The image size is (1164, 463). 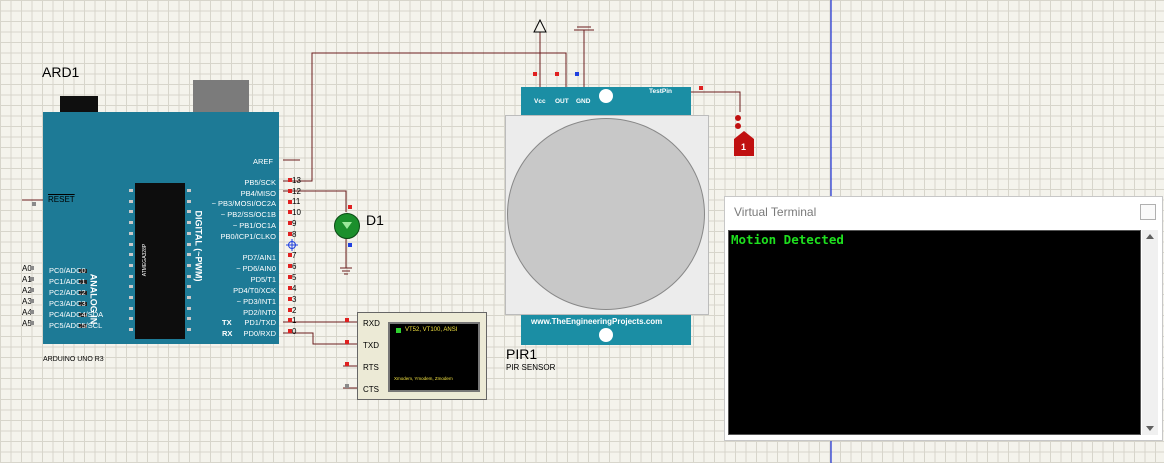 What do you see at coordinates (243, 203) in the screenshot?
I see `digital-label-11: ~ PB3/MOSI/OC2A` at bounding box center [243, 203].